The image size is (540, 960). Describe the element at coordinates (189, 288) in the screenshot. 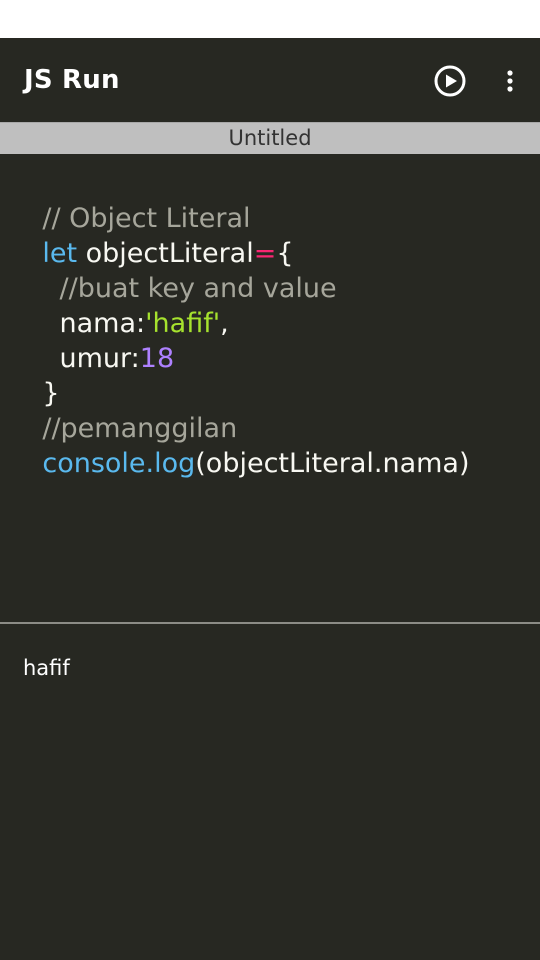

I see `code-token: //buat key and value` at that location.